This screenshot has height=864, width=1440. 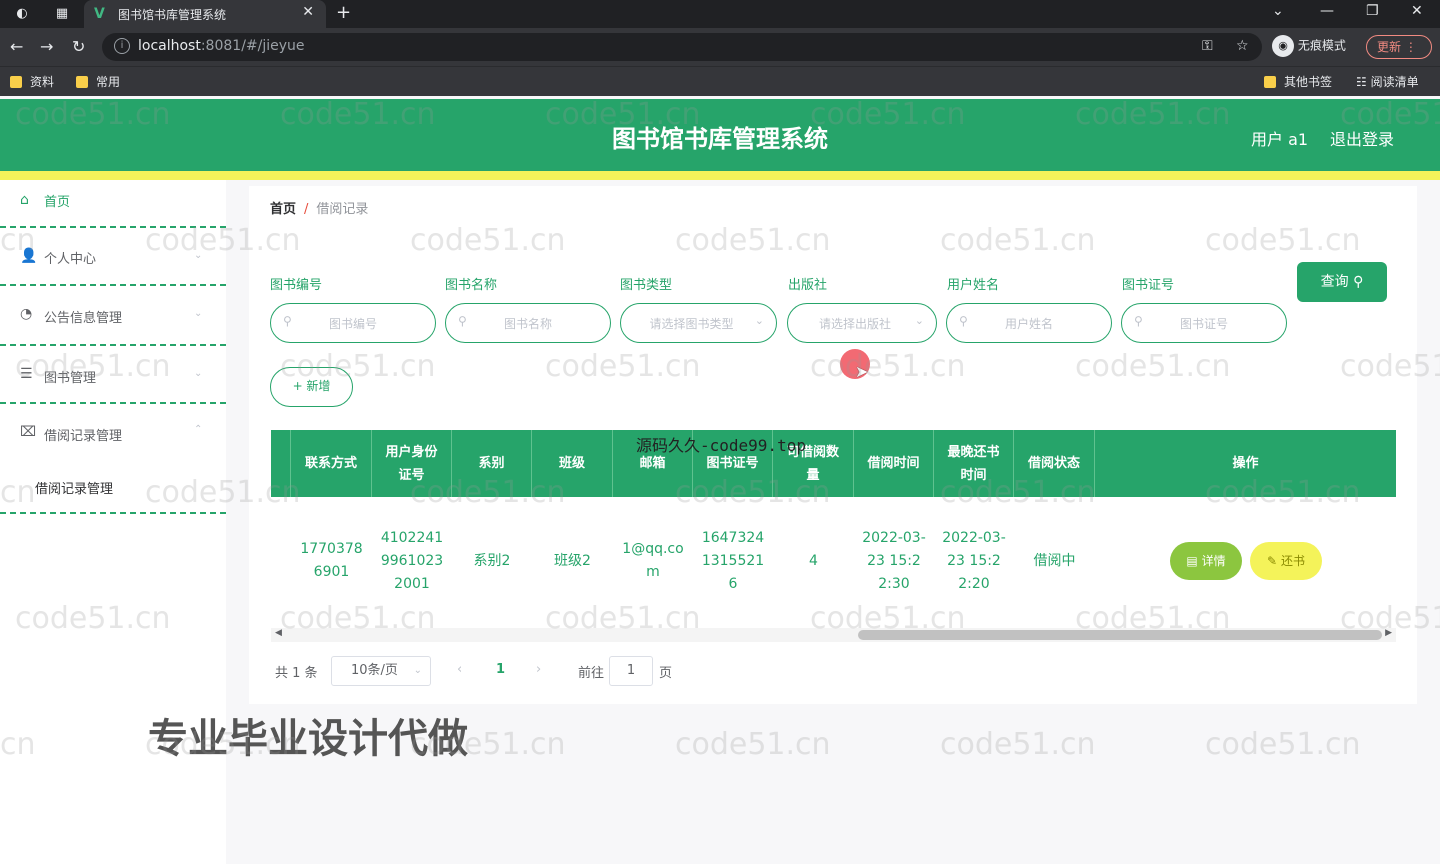 I want to click on tab-search-icon: ⌄, so click(x=1278, y=11).